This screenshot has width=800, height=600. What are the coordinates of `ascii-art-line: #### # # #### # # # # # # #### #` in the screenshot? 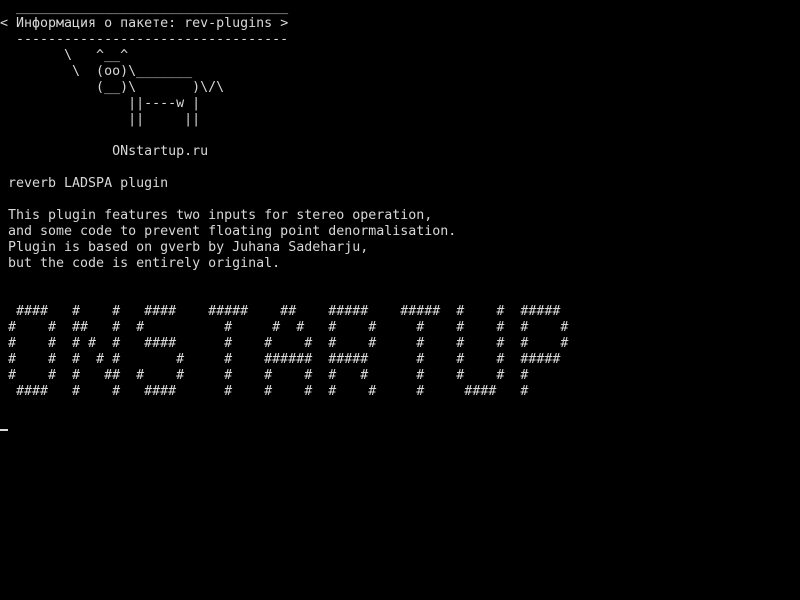 It's located at (268, 391).